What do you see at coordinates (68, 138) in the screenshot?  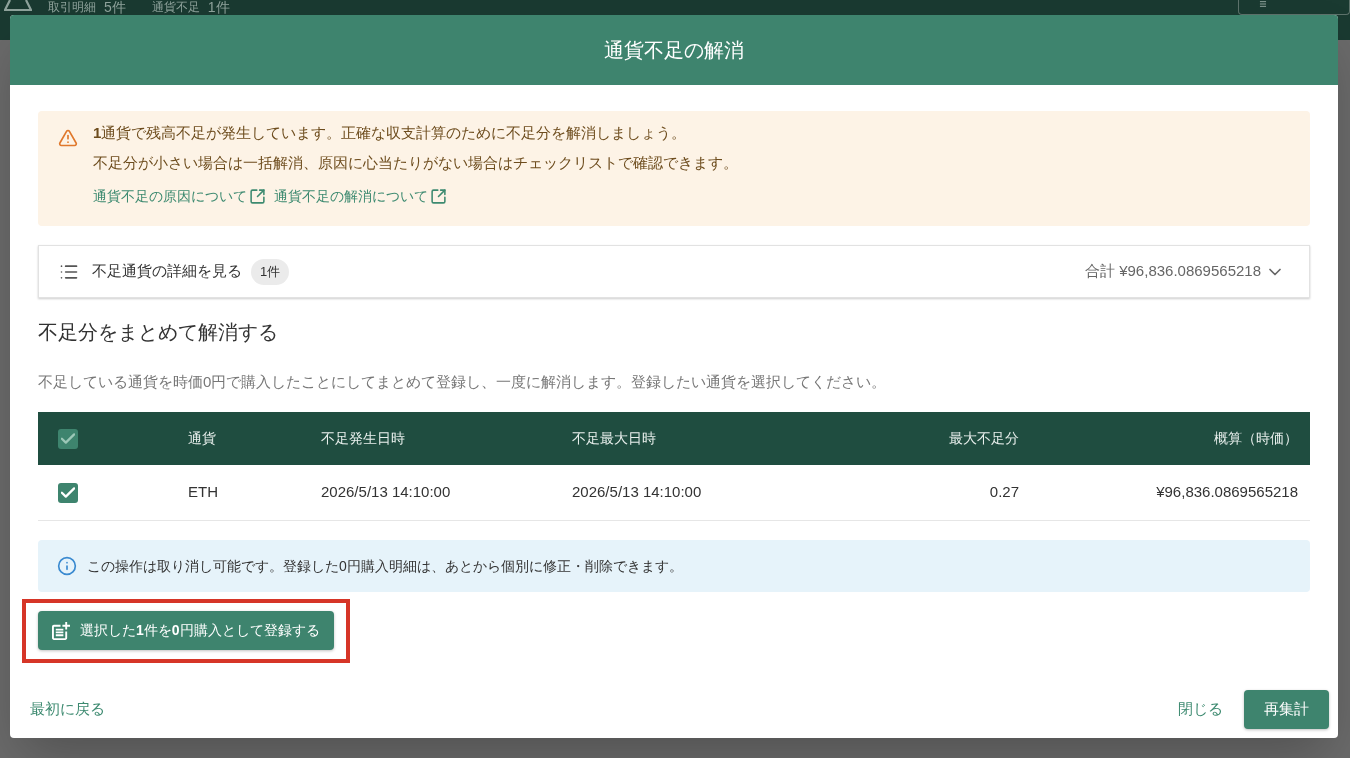 I see `warning-icon` at bounding box center [68, 138].